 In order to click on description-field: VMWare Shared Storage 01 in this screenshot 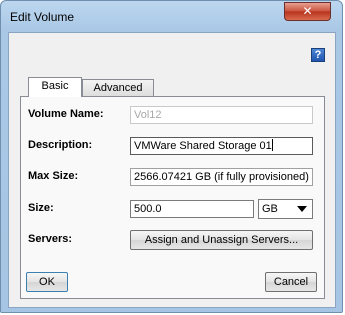, I will do `click(221, 146)`.